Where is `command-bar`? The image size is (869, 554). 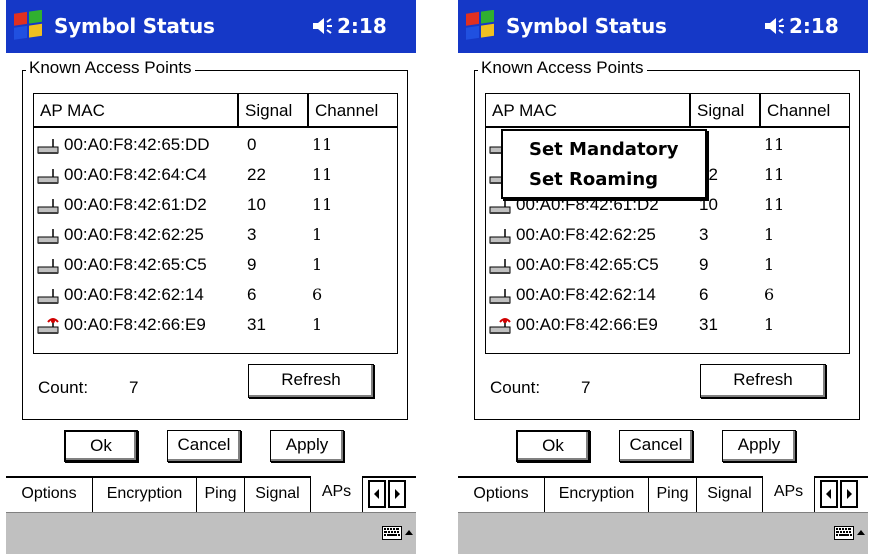 command-bar is located at coordinates (211, 533).